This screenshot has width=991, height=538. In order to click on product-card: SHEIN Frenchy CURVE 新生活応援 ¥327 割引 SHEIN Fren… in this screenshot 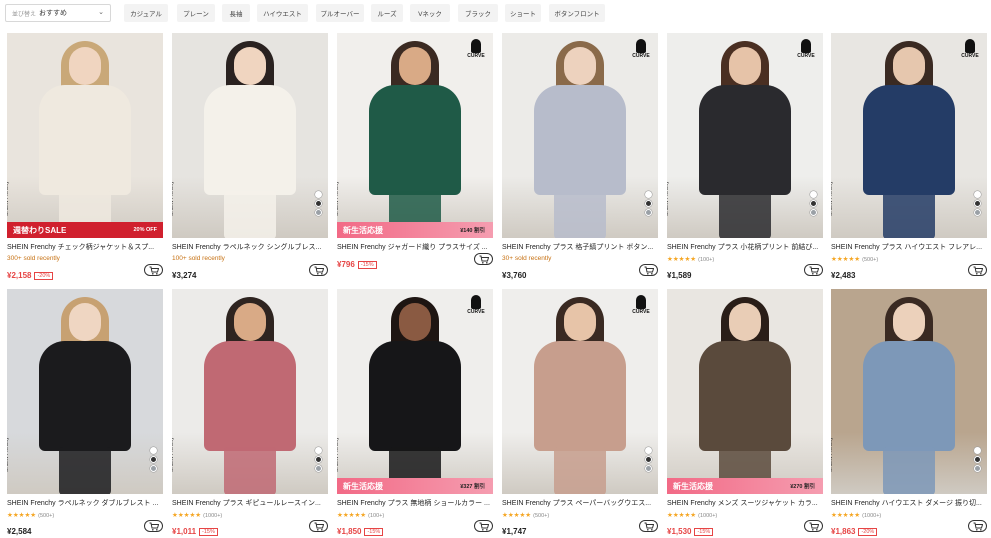, I will do `click(415, 412)`.